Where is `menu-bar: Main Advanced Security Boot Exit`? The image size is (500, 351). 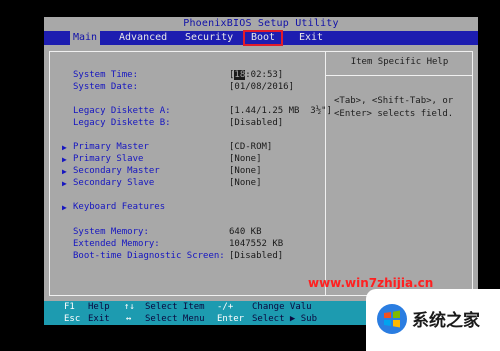
menu-bar: Main Advanced Security Boot Exit is located at coordinates (261, 38).